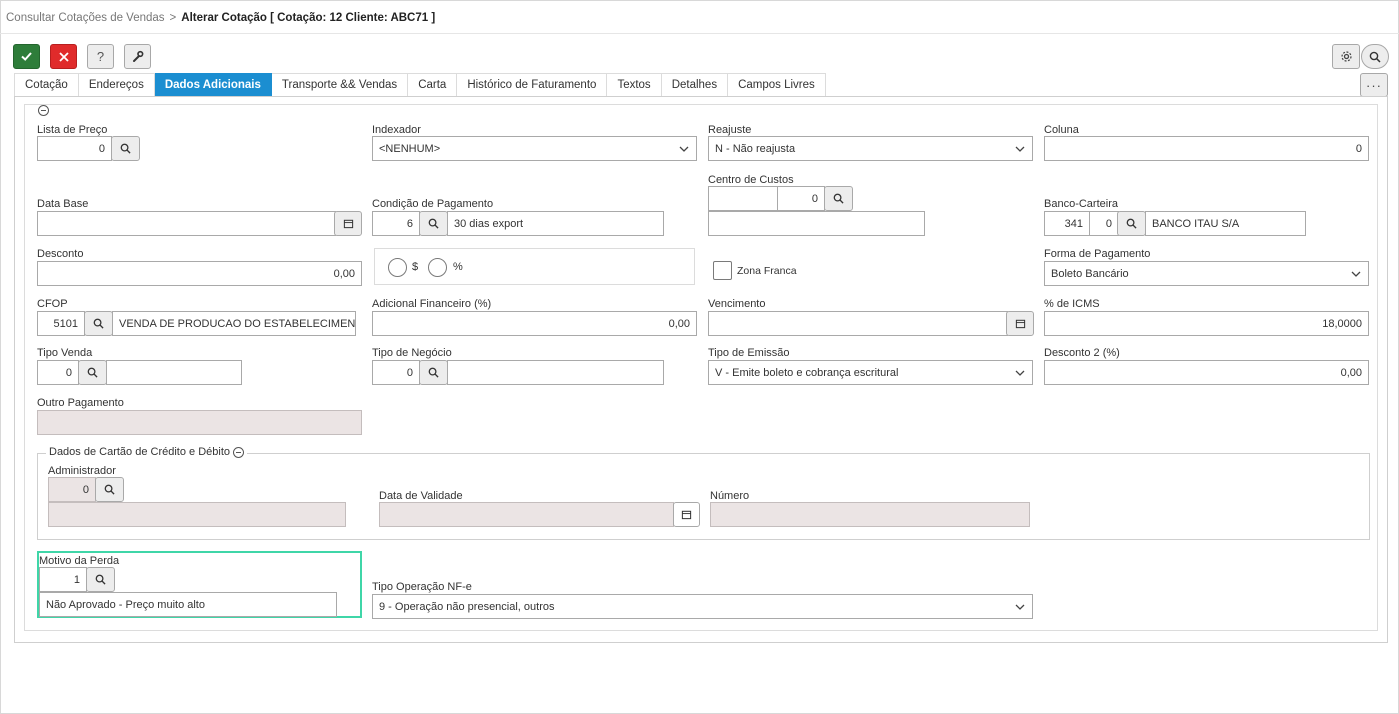 This screenshot has height=714, width=1399. What do you see at coordinates (60, 254) in the screenshot?
I see `desconto-label: Desconto` at bounding box center [60, 254].